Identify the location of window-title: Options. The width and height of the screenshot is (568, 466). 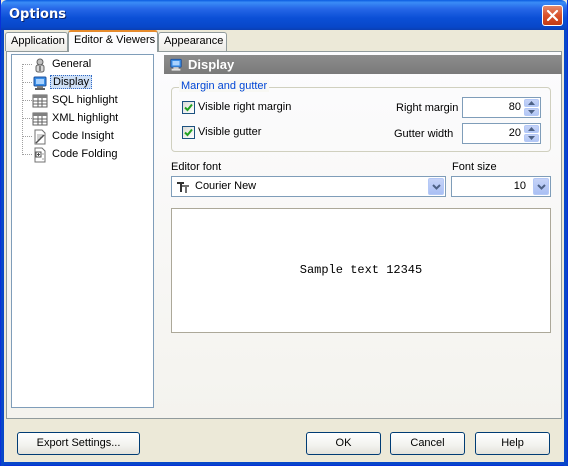
(37, 14).